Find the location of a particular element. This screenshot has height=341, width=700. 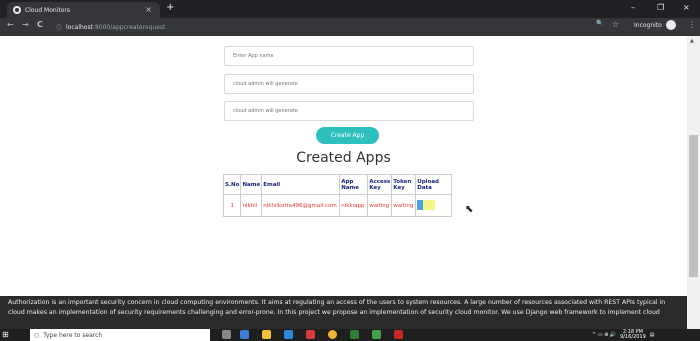

cell-token-key: waiting is located at coordinates (404, 205).